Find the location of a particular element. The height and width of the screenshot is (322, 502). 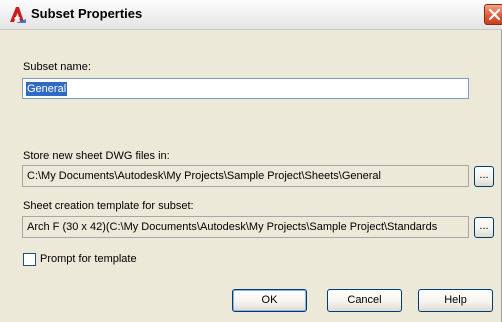

help-button: Help is located at coordinates (455, 300).